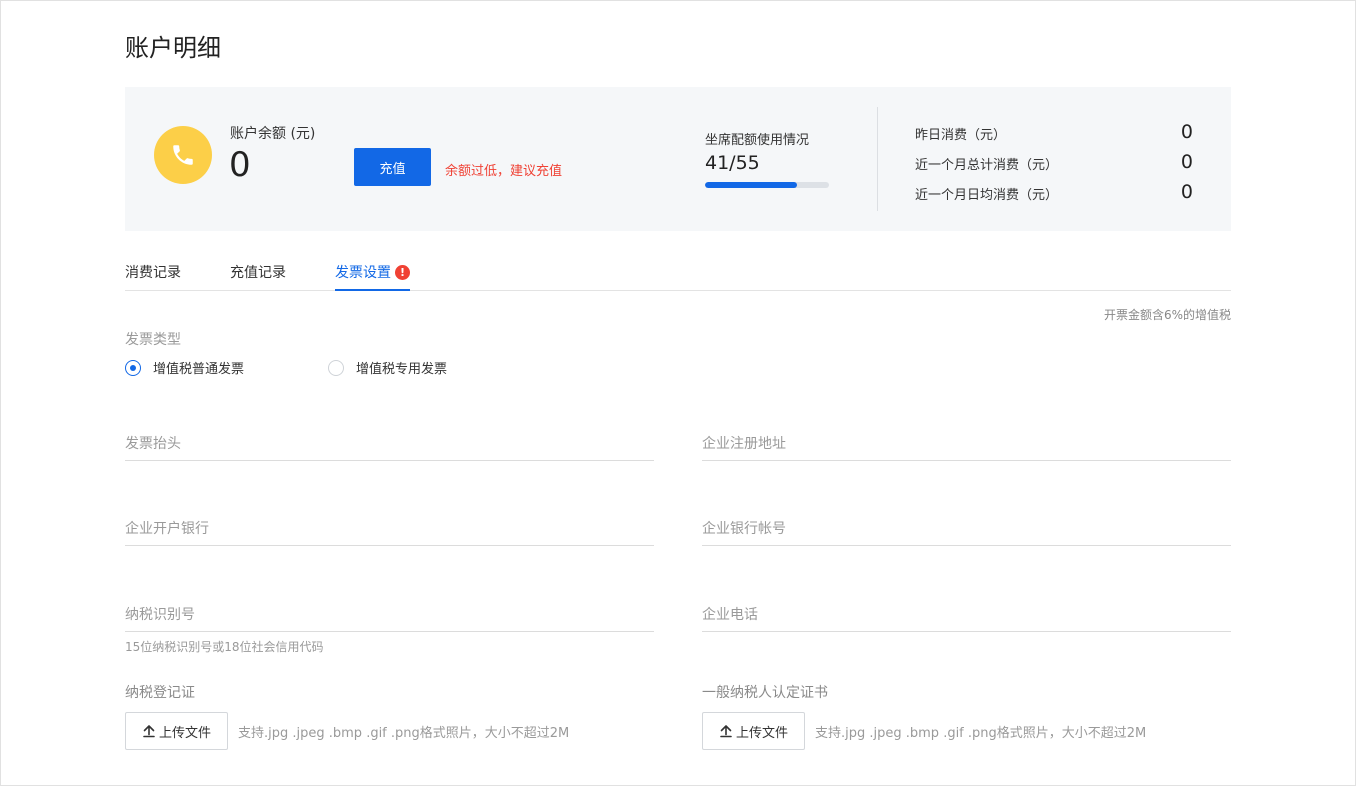 The height and width of the screenshot is (786, 1356). I want to click on stat-value-month-total: 0, so click(1186, 162).